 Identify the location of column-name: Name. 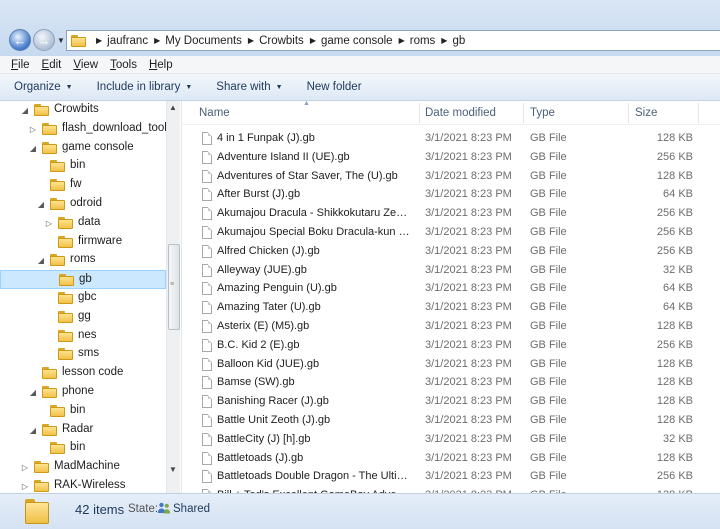
(214, 113).